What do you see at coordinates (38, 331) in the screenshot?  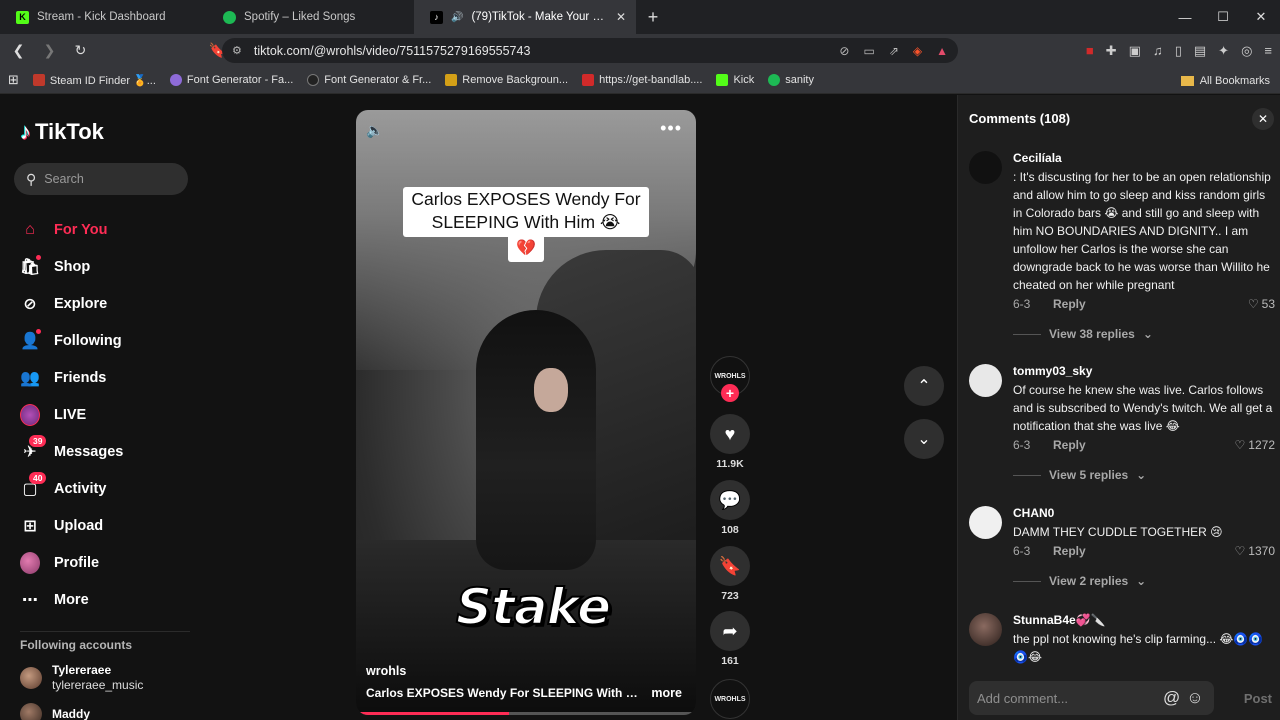 I see `notification-dot` at bounding box center [38, 331].